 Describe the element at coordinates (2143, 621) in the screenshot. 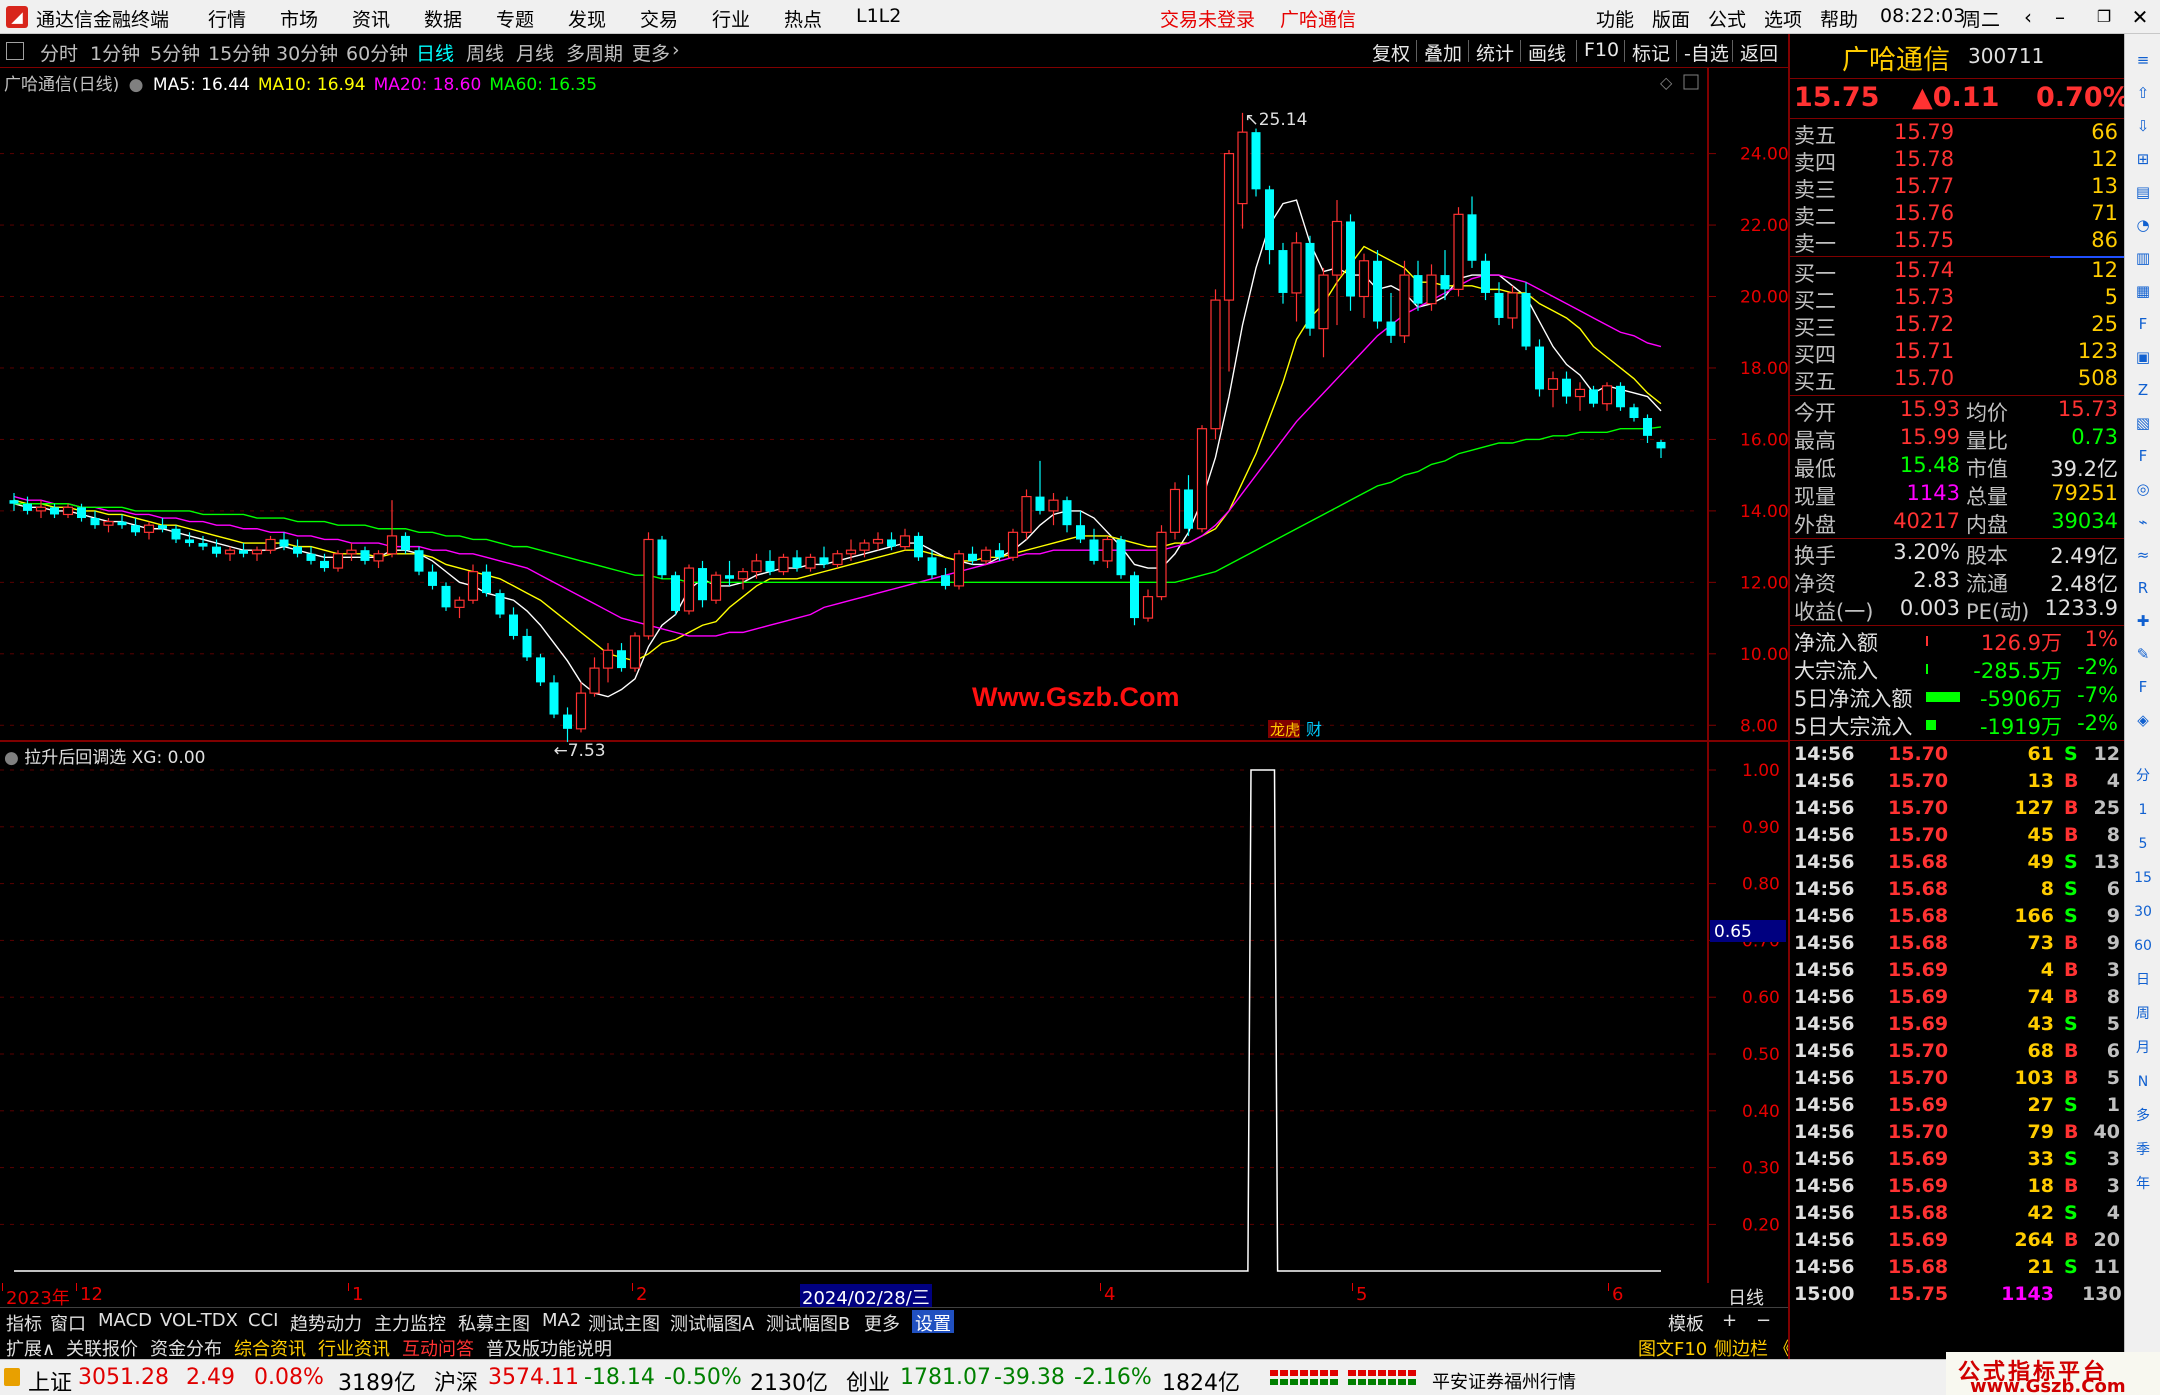

I see `side-tool-icon: ✚` at that location.